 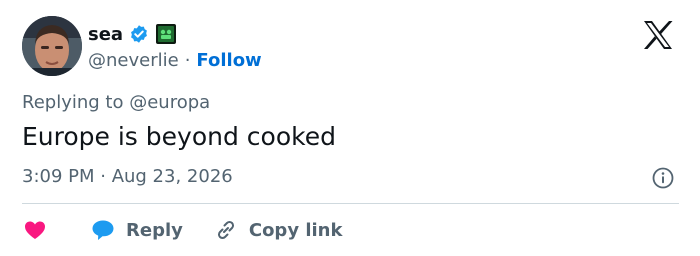 I want to click on author-name-row: sea, so click(x=132, y=34).